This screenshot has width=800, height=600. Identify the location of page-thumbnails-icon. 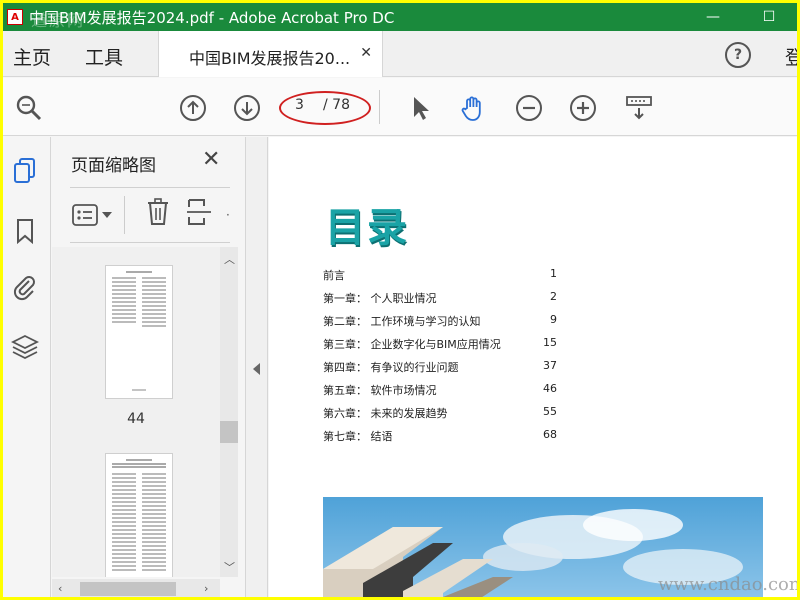
(25, 171).